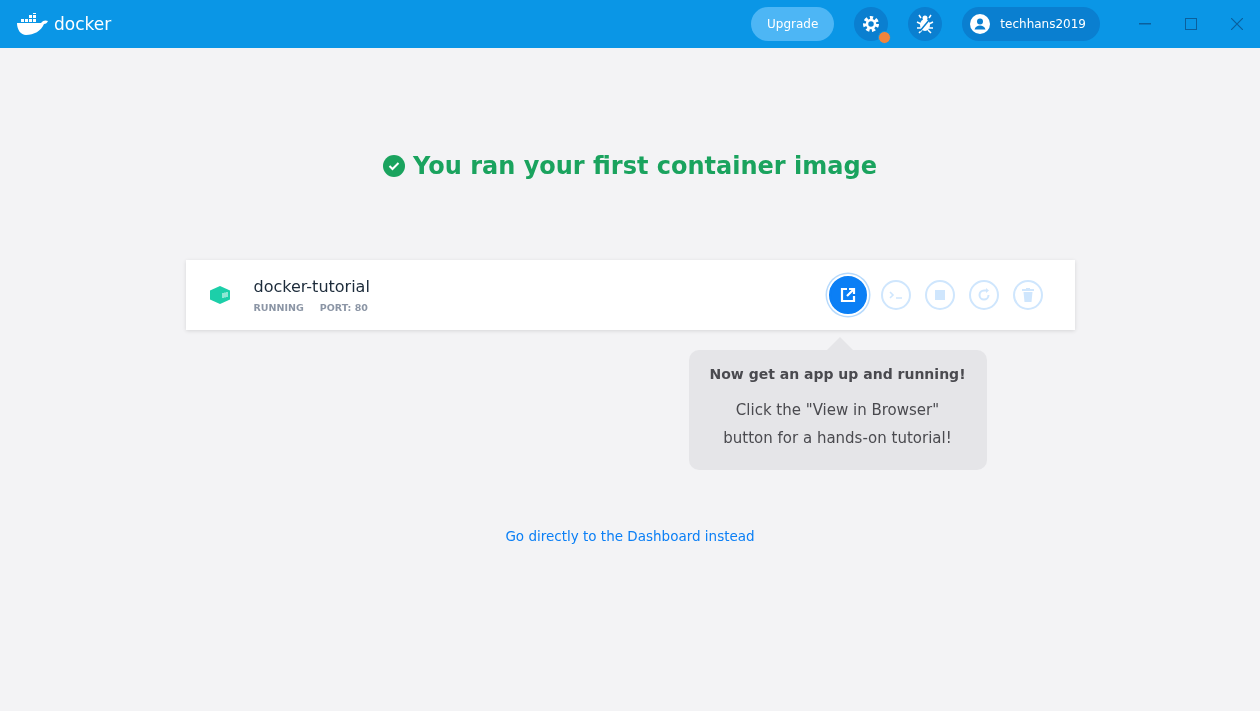 This screenshot has width=1260, height=711. I want to click on user-avatar-icon, so click(980, 24).